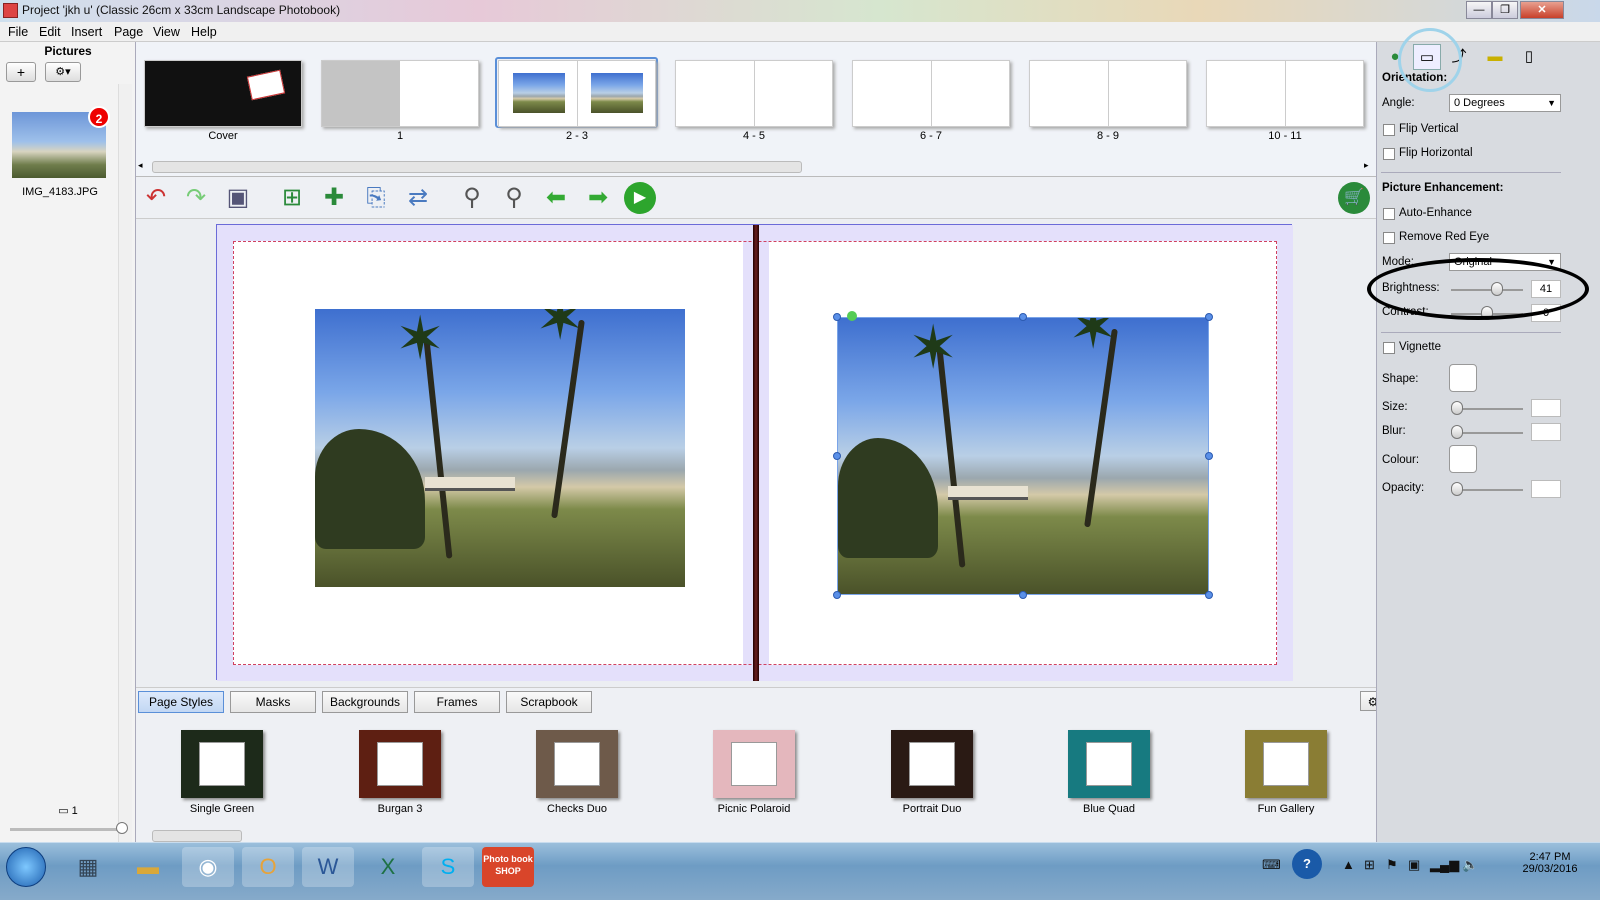 This screenshot has width=1600, height=900. Describe the element at coordinates (125, 464) in the screenshot. I see `pictures-scrollbar` at that location.